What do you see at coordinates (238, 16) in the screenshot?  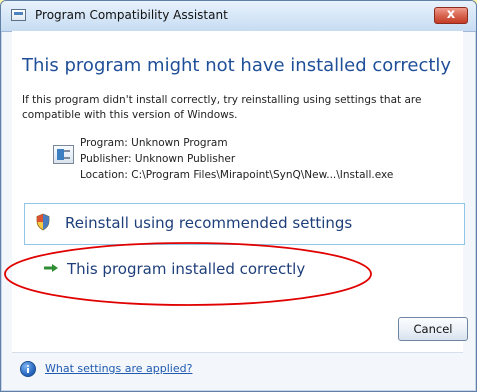 I see `title-bar: Program Compatibility Assistant x` at bounding box center [238, 16].